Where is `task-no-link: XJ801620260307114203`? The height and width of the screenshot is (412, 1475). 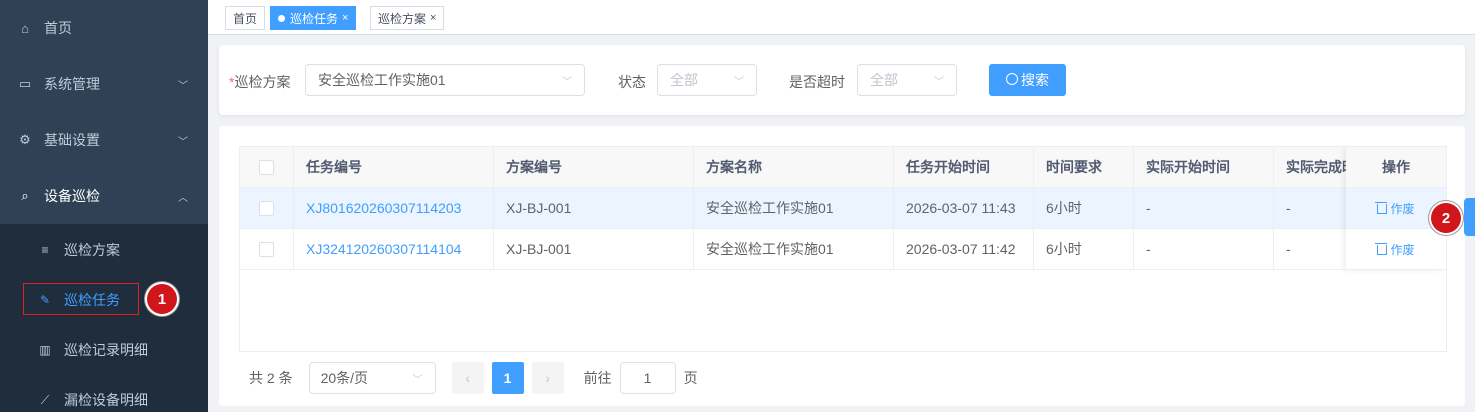
task-no-link: XJ801620260307114203 is located at coordinates (383, 208).